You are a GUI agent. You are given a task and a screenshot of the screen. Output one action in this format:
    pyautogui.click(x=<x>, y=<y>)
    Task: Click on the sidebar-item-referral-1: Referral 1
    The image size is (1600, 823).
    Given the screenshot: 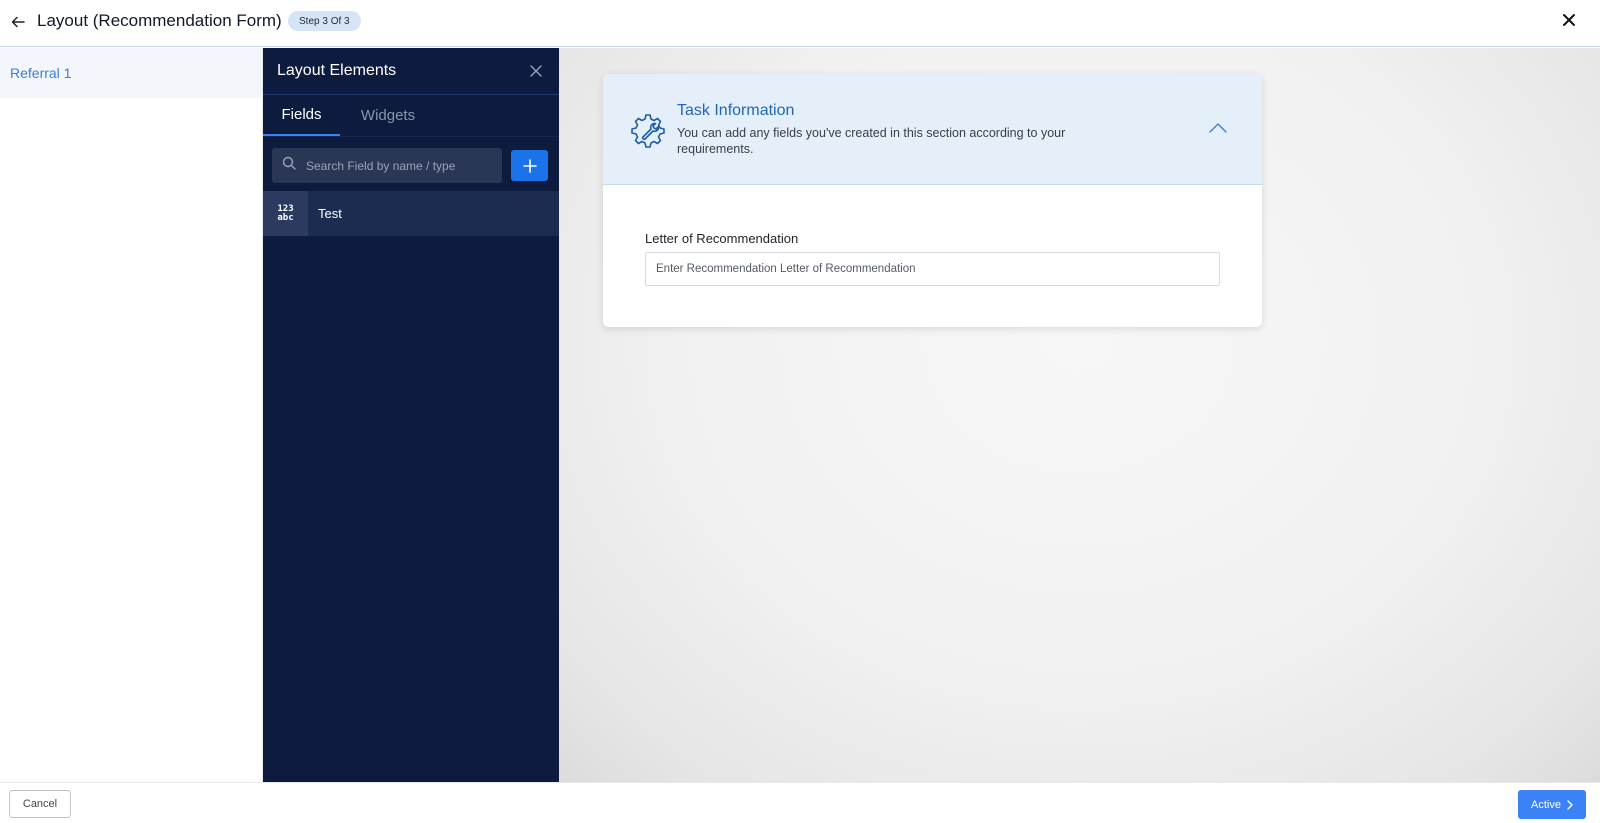 What is the action you would take?
    pyautogui.click(x=131, y=73)
    